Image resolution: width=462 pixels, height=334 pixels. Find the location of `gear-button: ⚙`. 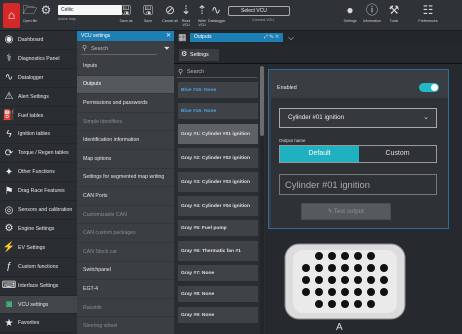

gear-button: ⚙ is located at coordinates (46, 15).